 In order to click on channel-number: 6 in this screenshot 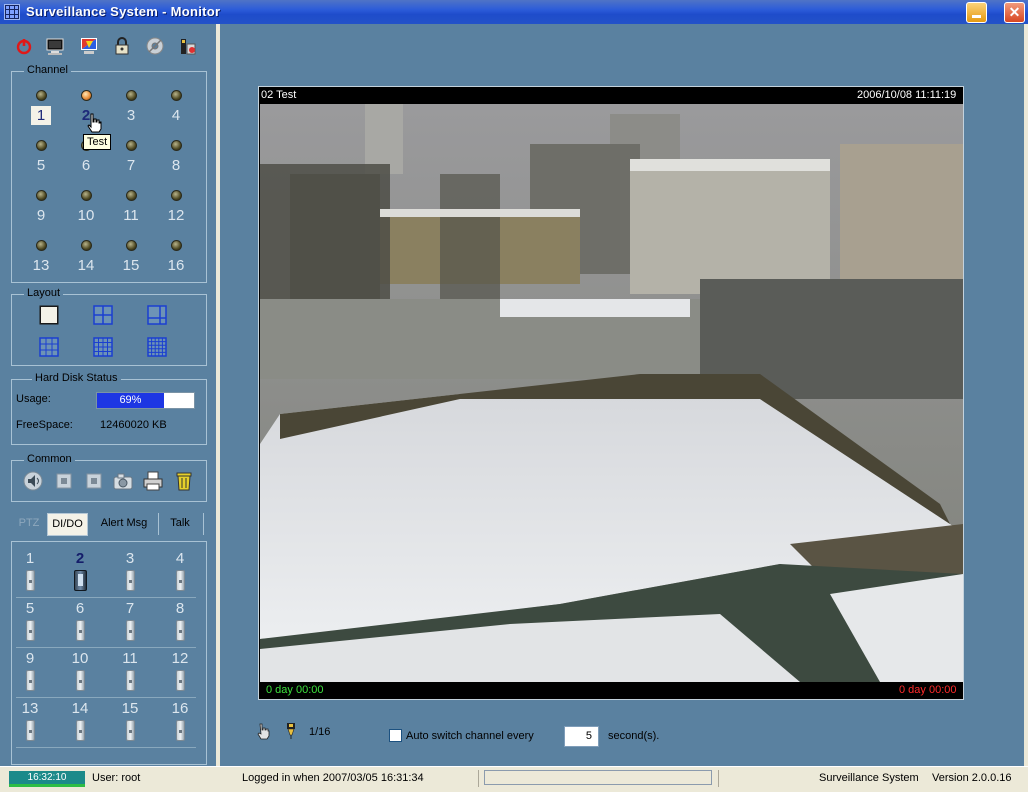, I will do `click(86, 165)`.